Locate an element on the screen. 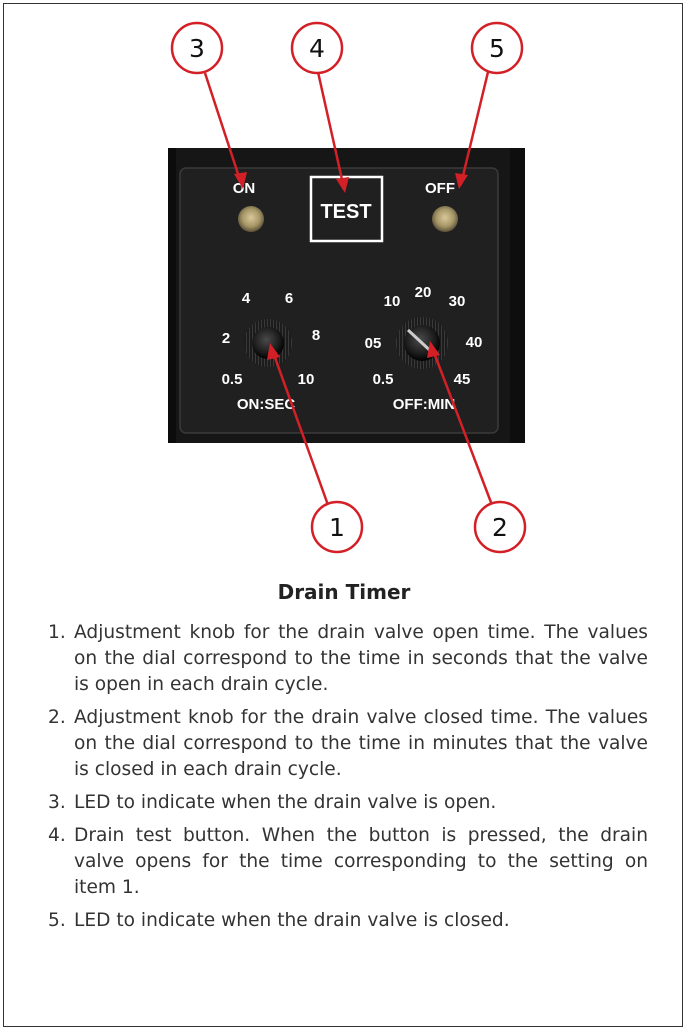  off-led-label: OFF is located at coordinates (440, 188).